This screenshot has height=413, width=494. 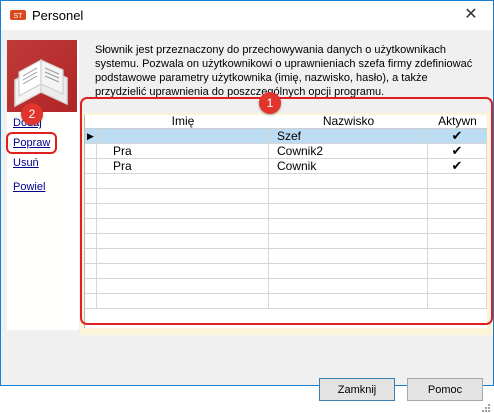 I want to click on edit-highlight-annotation, so click(x=31, y=143).